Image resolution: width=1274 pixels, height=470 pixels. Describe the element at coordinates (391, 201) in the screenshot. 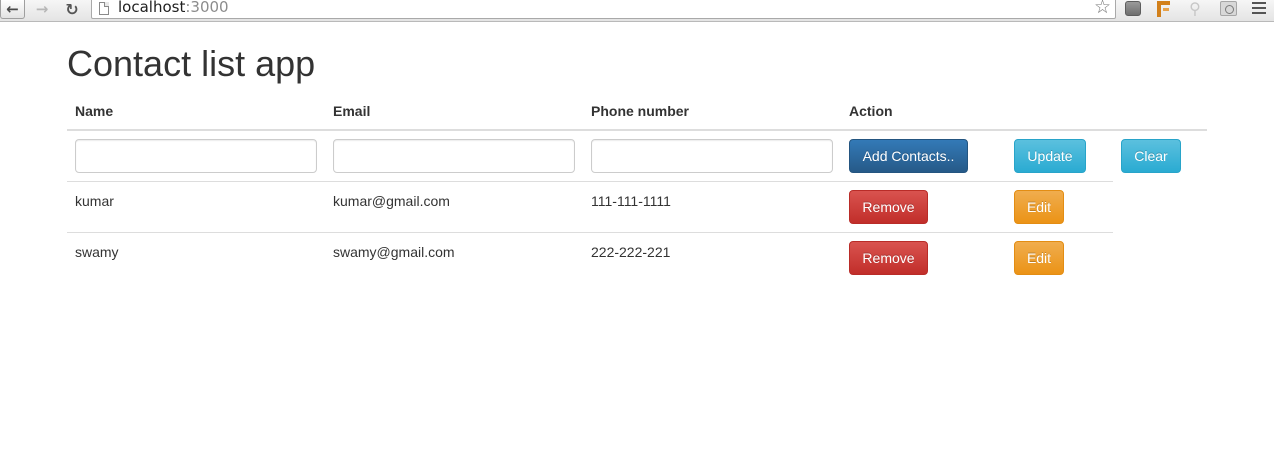

I see `contact-email: kumar@gmail.com` at that location.